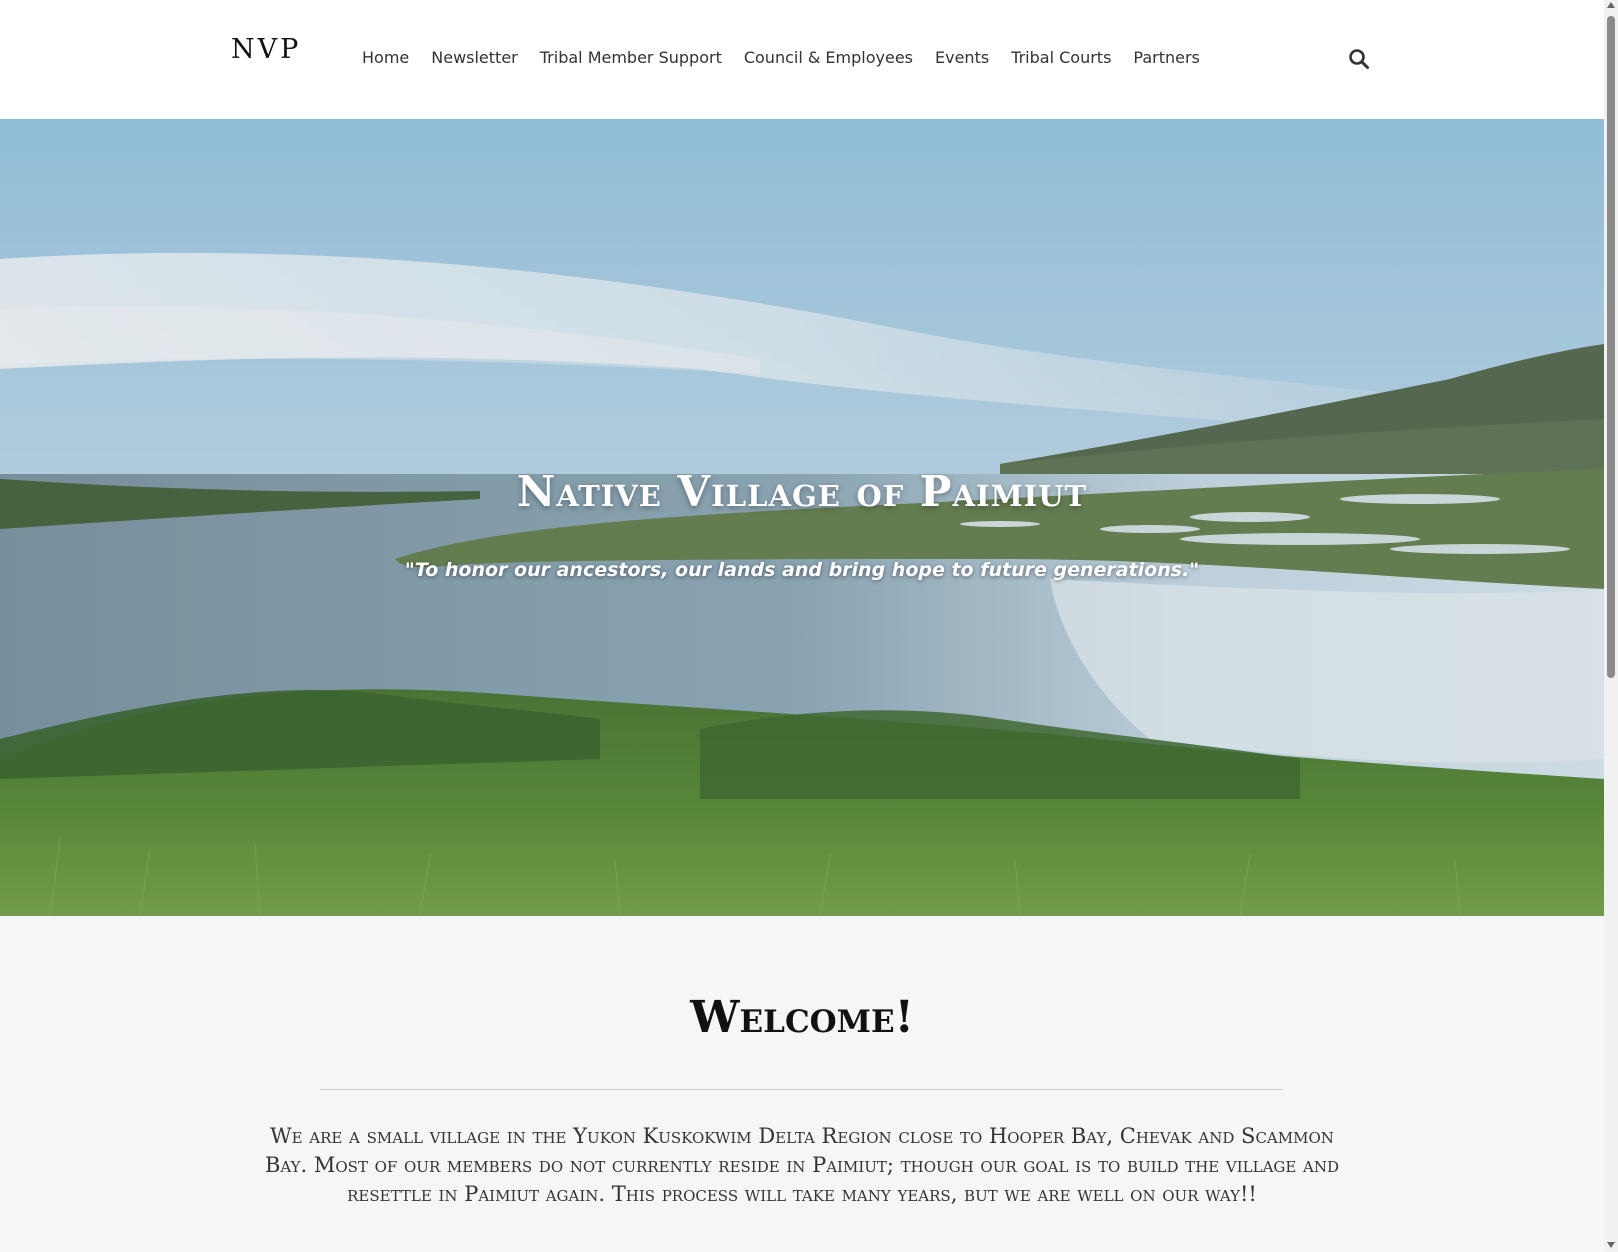 This screenshot has width=1618, height=1252. I want to click on site-logo: NVP, so click(266, 49).